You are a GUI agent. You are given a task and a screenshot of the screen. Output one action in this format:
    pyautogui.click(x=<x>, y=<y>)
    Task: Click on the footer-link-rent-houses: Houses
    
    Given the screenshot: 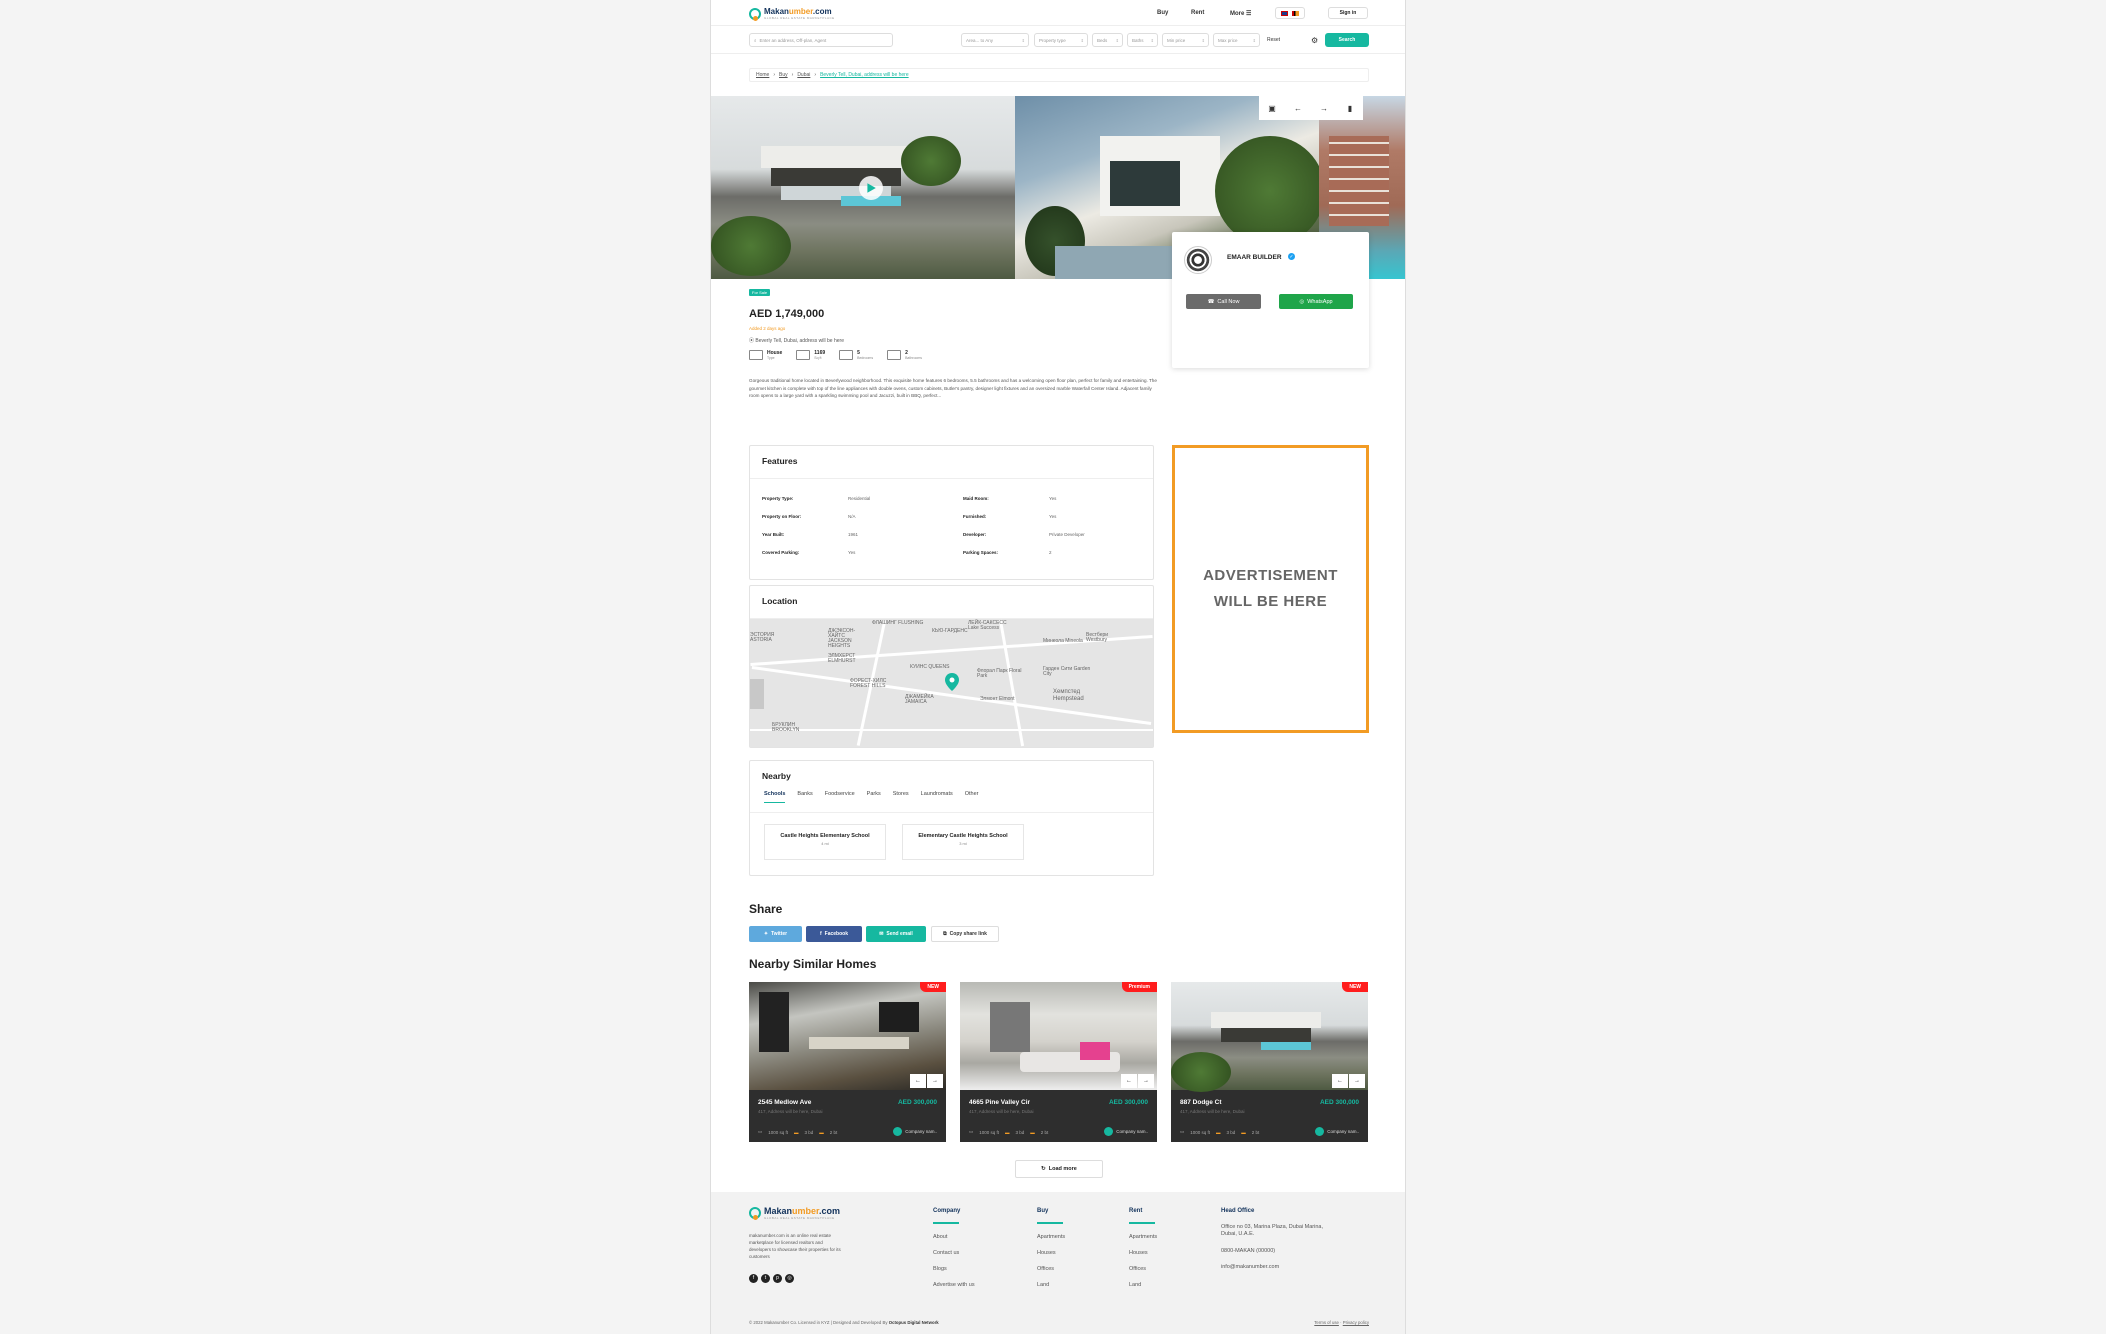 What is the action you would take?
    pyautogui.click(x=1143, y=1253)
    